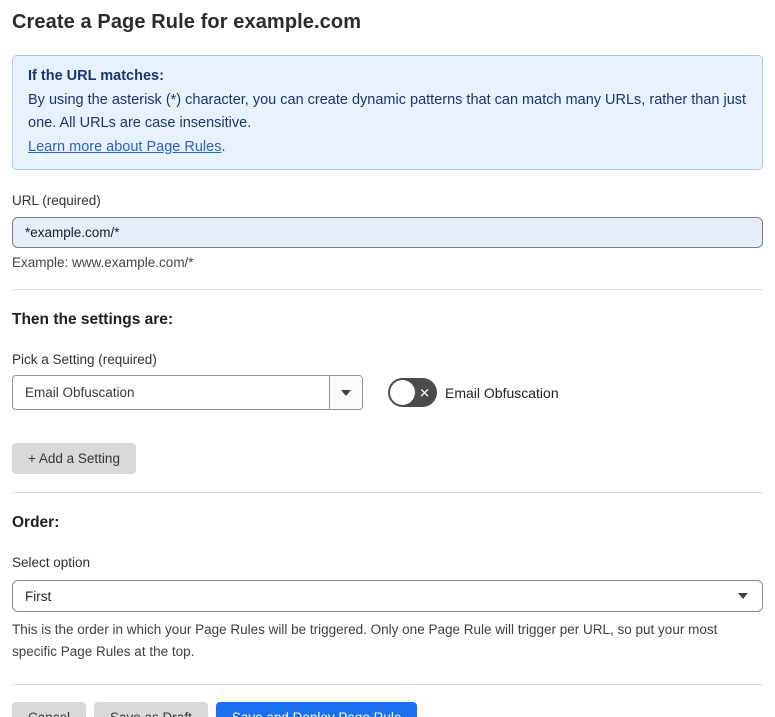  I want to click on email-obfuscation-toggle: ✕, so click(412, 392).